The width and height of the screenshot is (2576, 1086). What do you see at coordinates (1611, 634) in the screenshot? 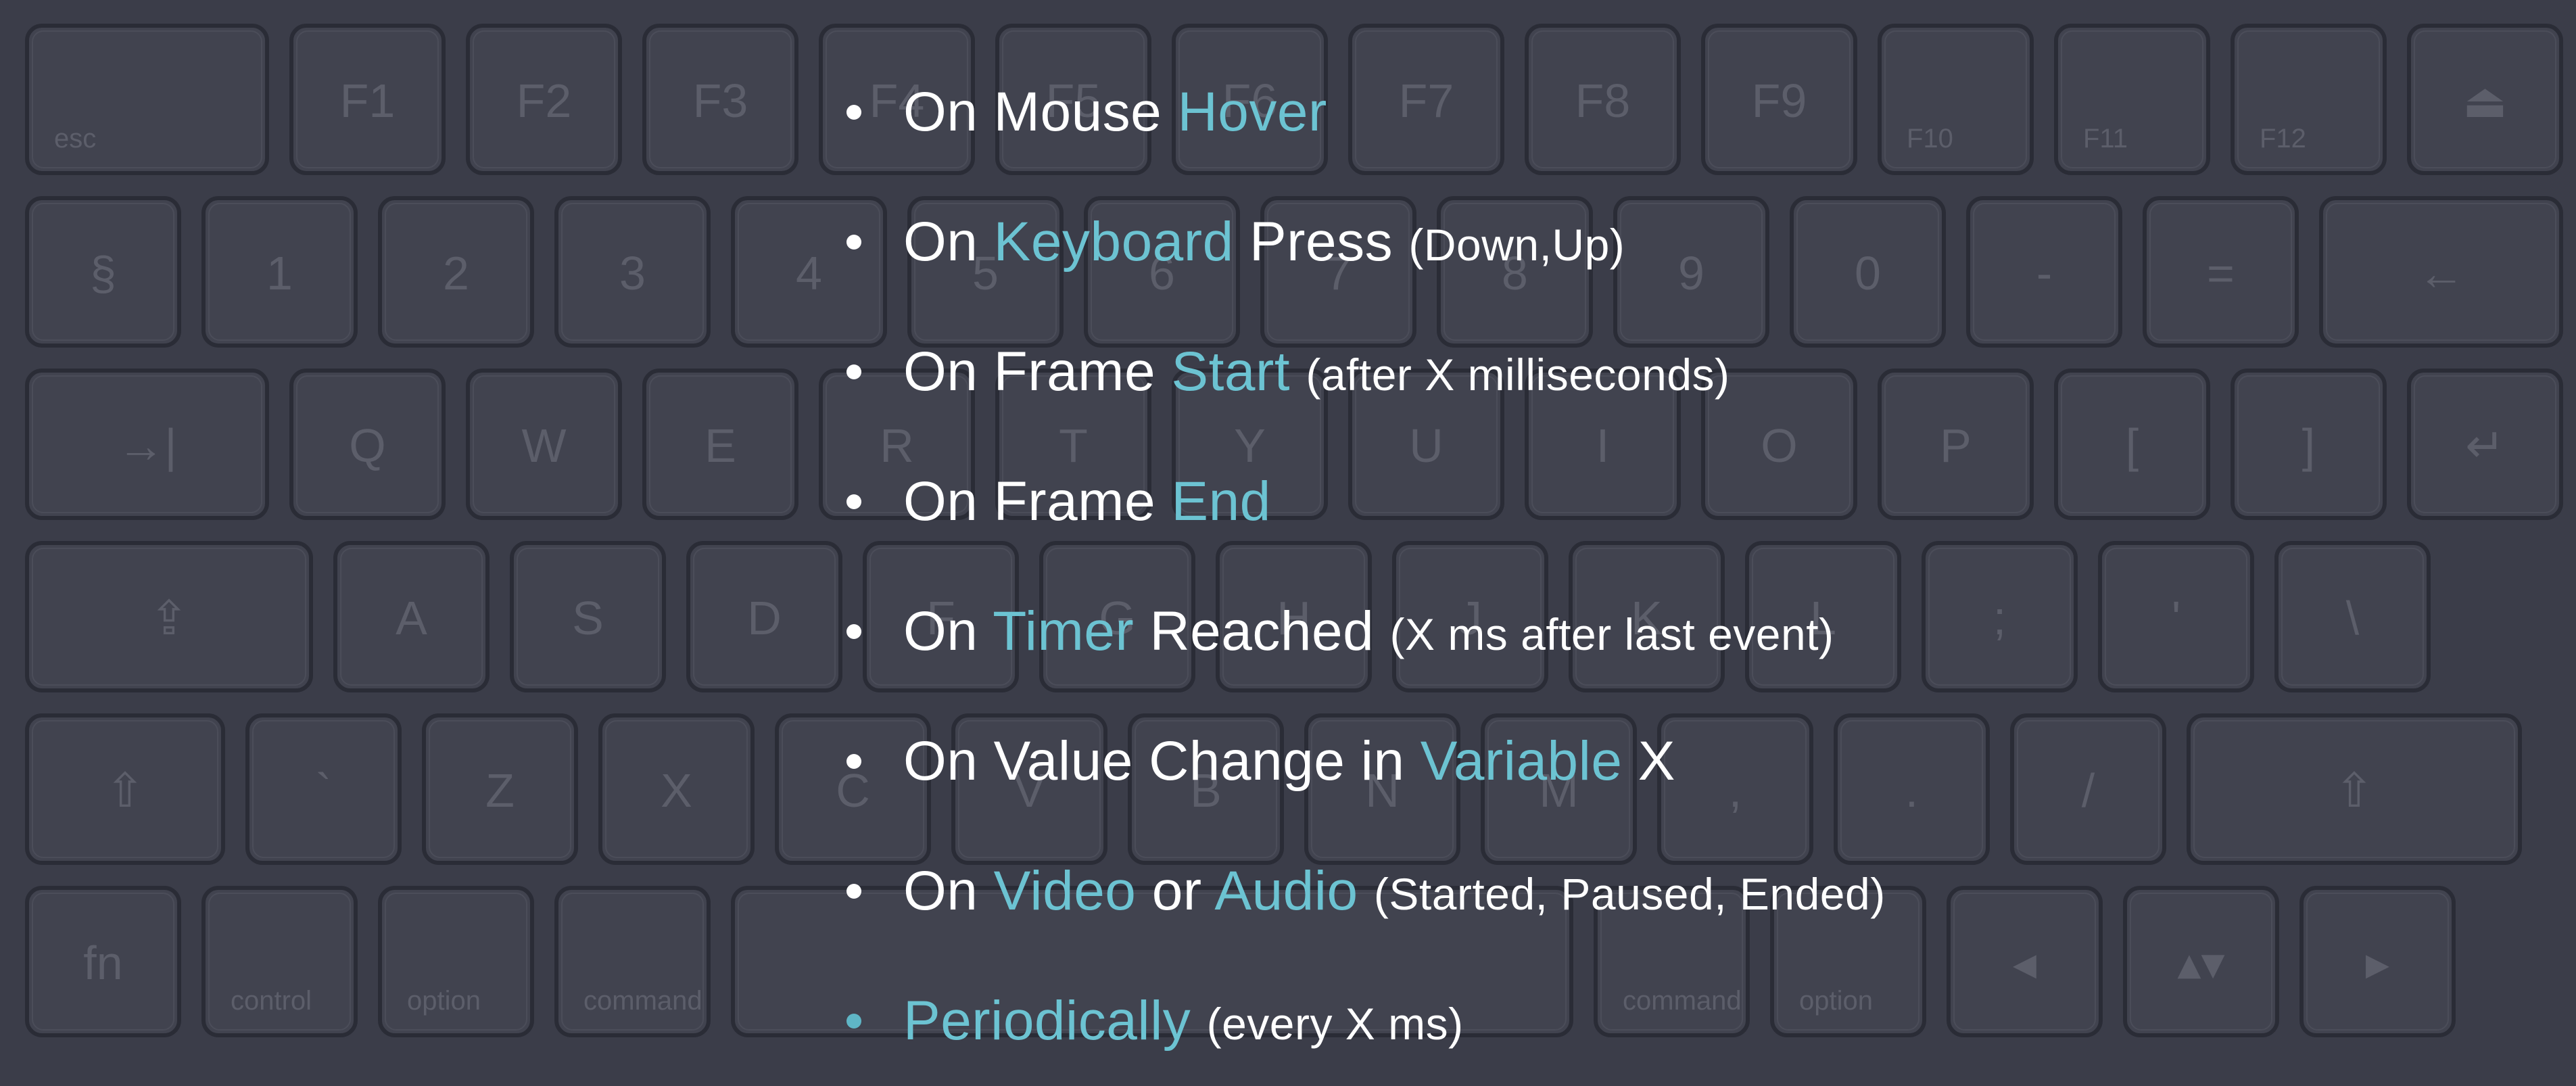
I see `event-note: (X ms after last event)` at bounding box center [1611, 634].